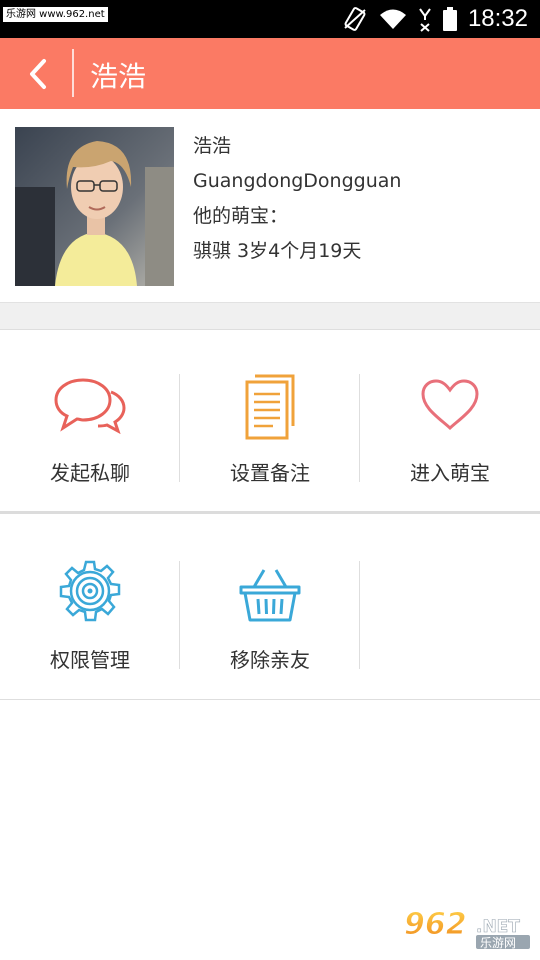 Image resolution: width=540 pixels, height=960 pixels. I want to click on baby-info: 骐骐 3岁4个月19天, so click(277, 251).